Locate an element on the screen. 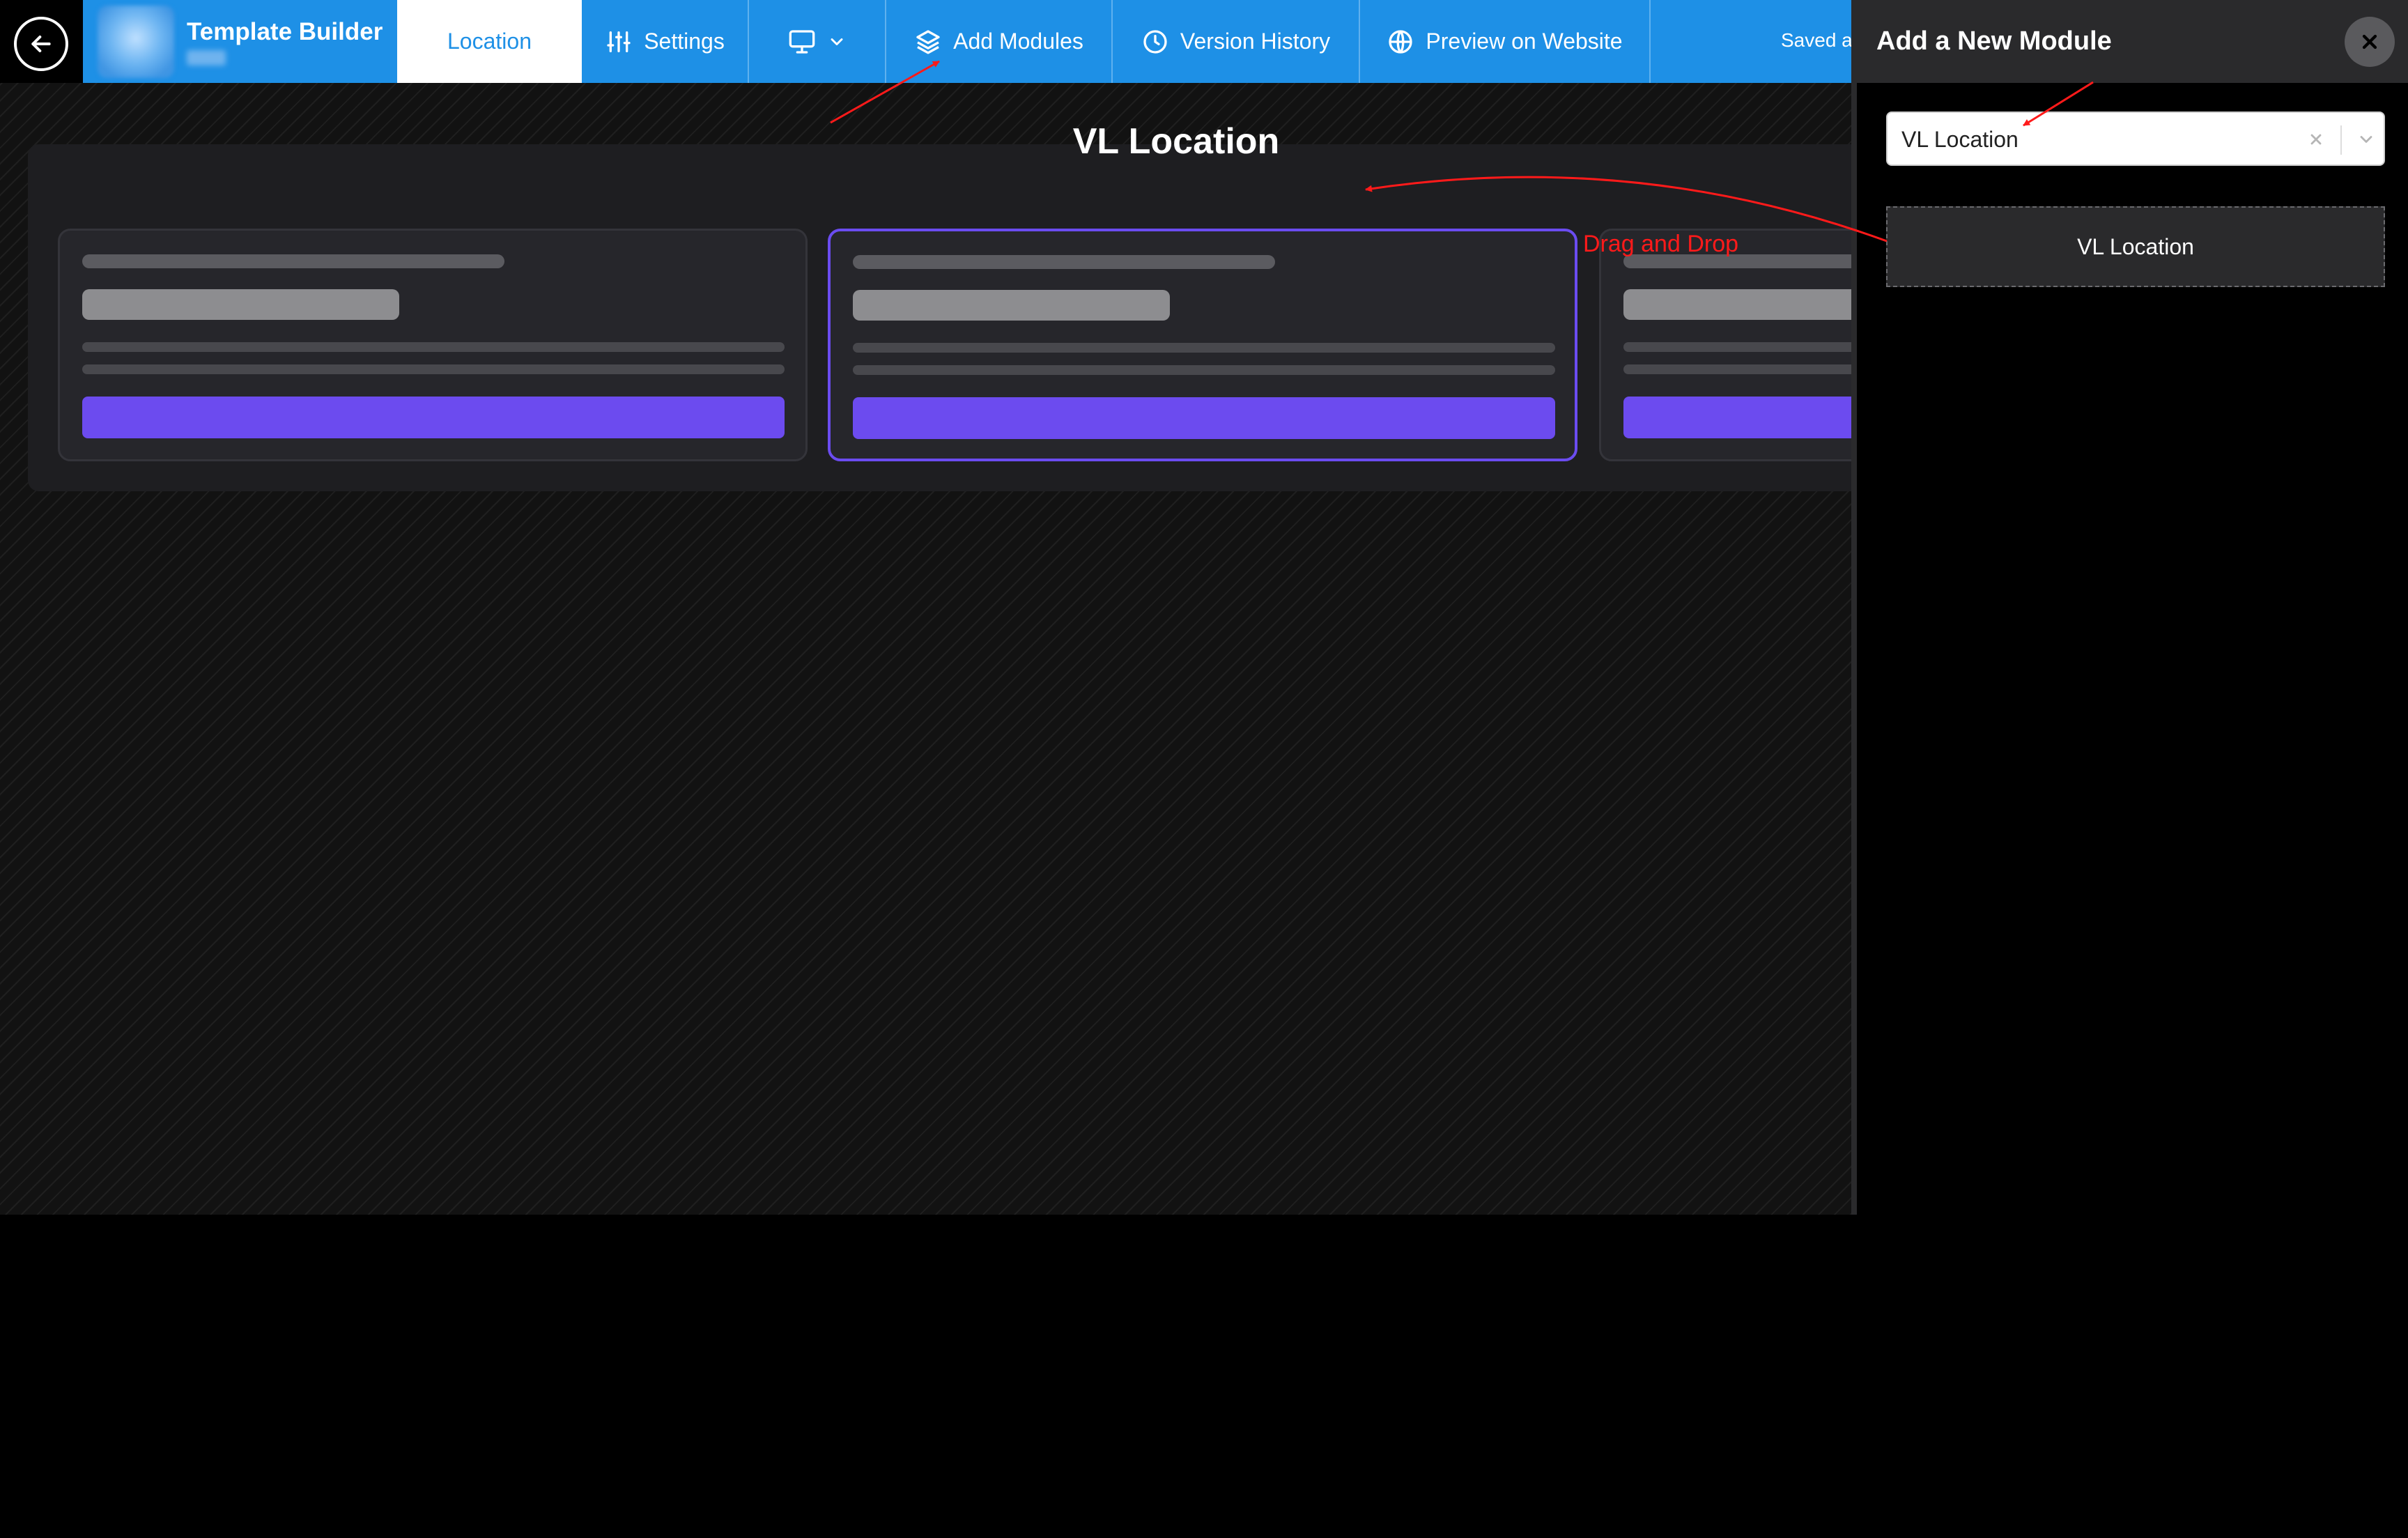 Image resolution: width=2408 pixels, height=1538 pixels. panel-close-button is located at coordinates (2370, 42).